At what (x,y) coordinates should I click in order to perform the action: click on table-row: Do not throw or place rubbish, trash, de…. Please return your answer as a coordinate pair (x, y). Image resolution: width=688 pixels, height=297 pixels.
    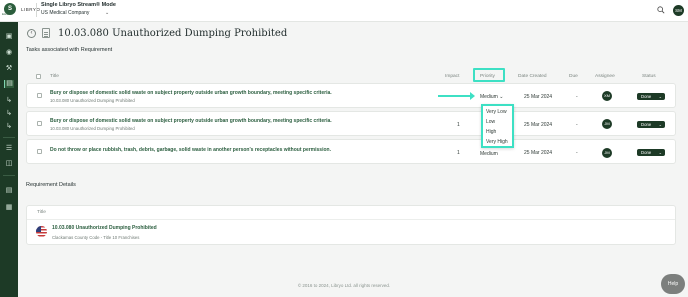
    Looking at the image, I should click on (351, 151).